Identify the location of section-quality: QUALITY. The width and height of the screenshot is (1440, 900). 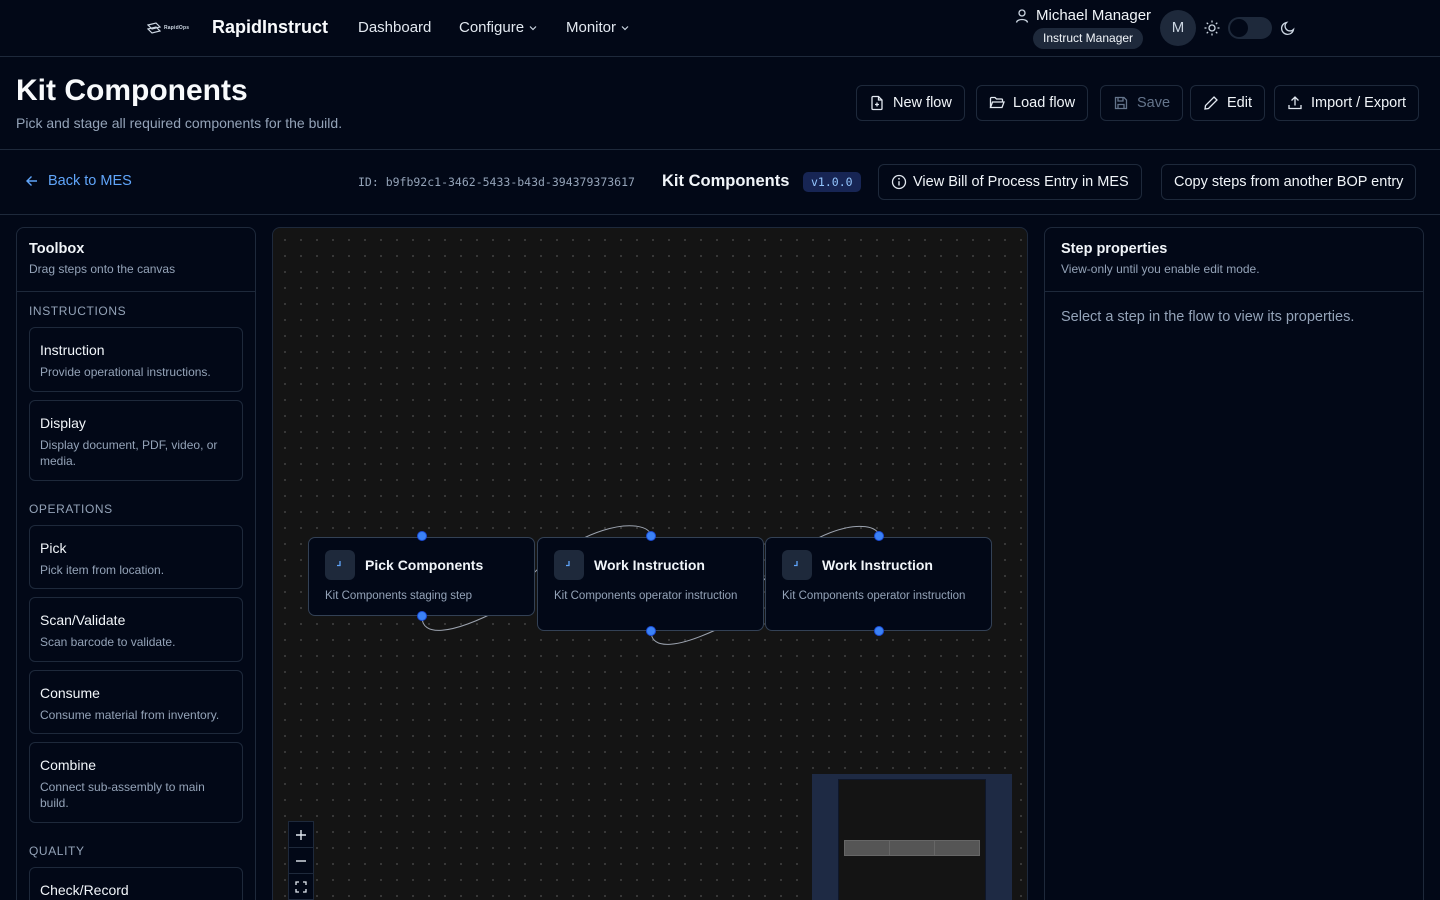
(57, 851).